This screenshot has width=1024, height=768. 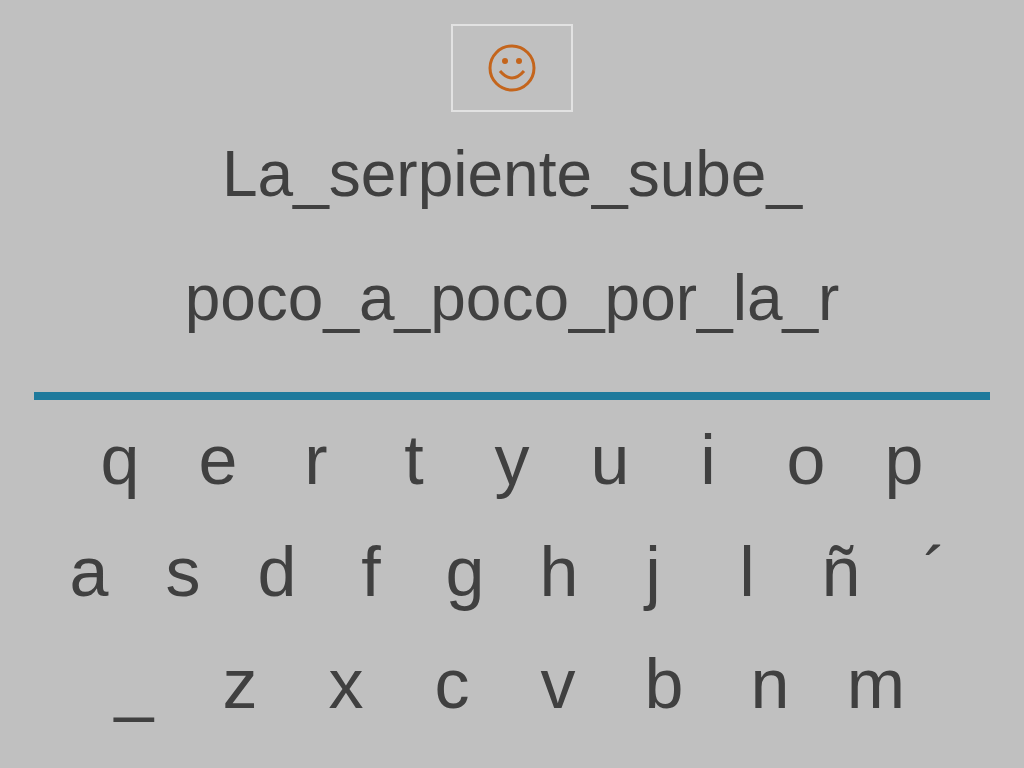 I want to click on letter-key: h, so click(x=559, y=572).